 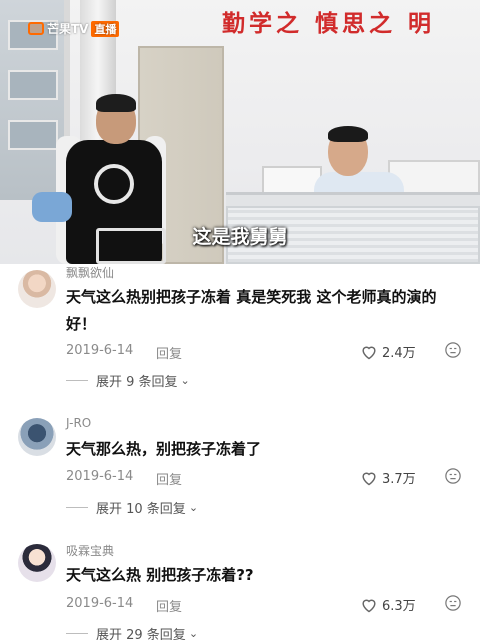 I want to click on like-button: 6.3万, so click(x=388, y=604).